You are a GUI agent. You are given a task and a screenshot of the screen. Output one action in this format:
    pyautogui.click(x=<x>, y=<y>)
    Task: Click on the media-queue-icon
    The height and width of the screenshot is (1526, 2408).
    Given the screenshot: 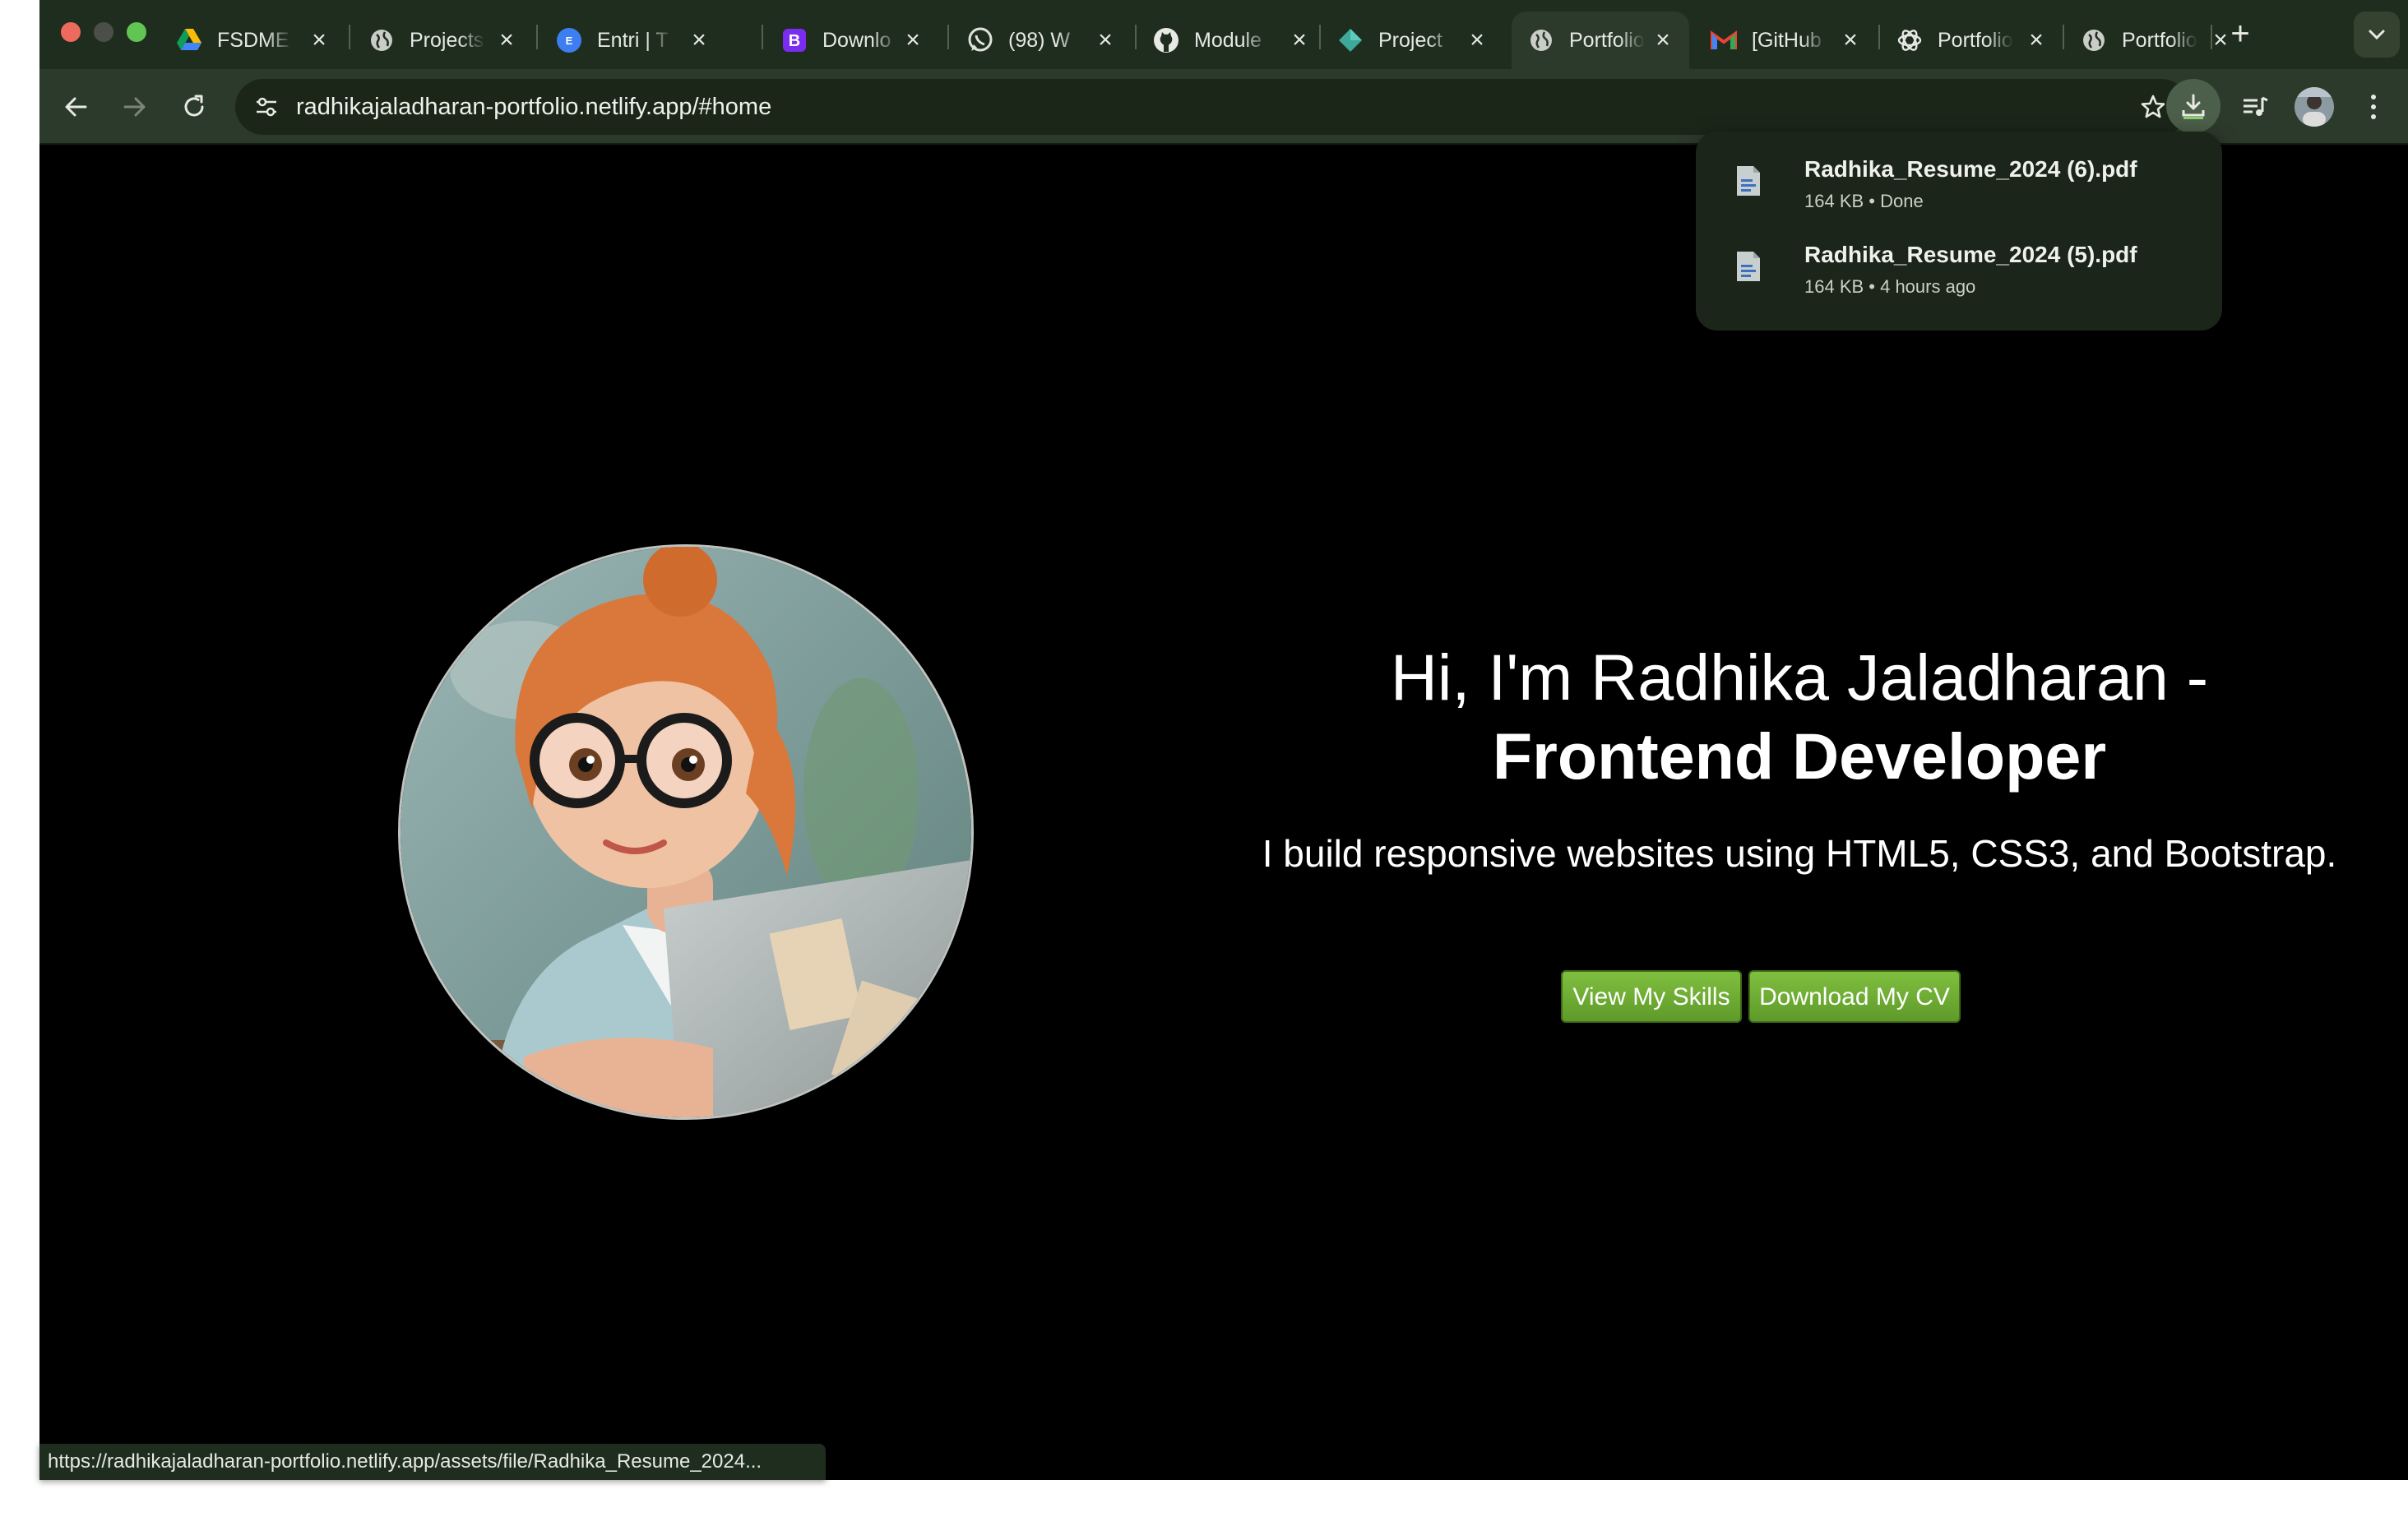 What is the action you would take?
    pyautogui.click(x=2256, y=106)
    